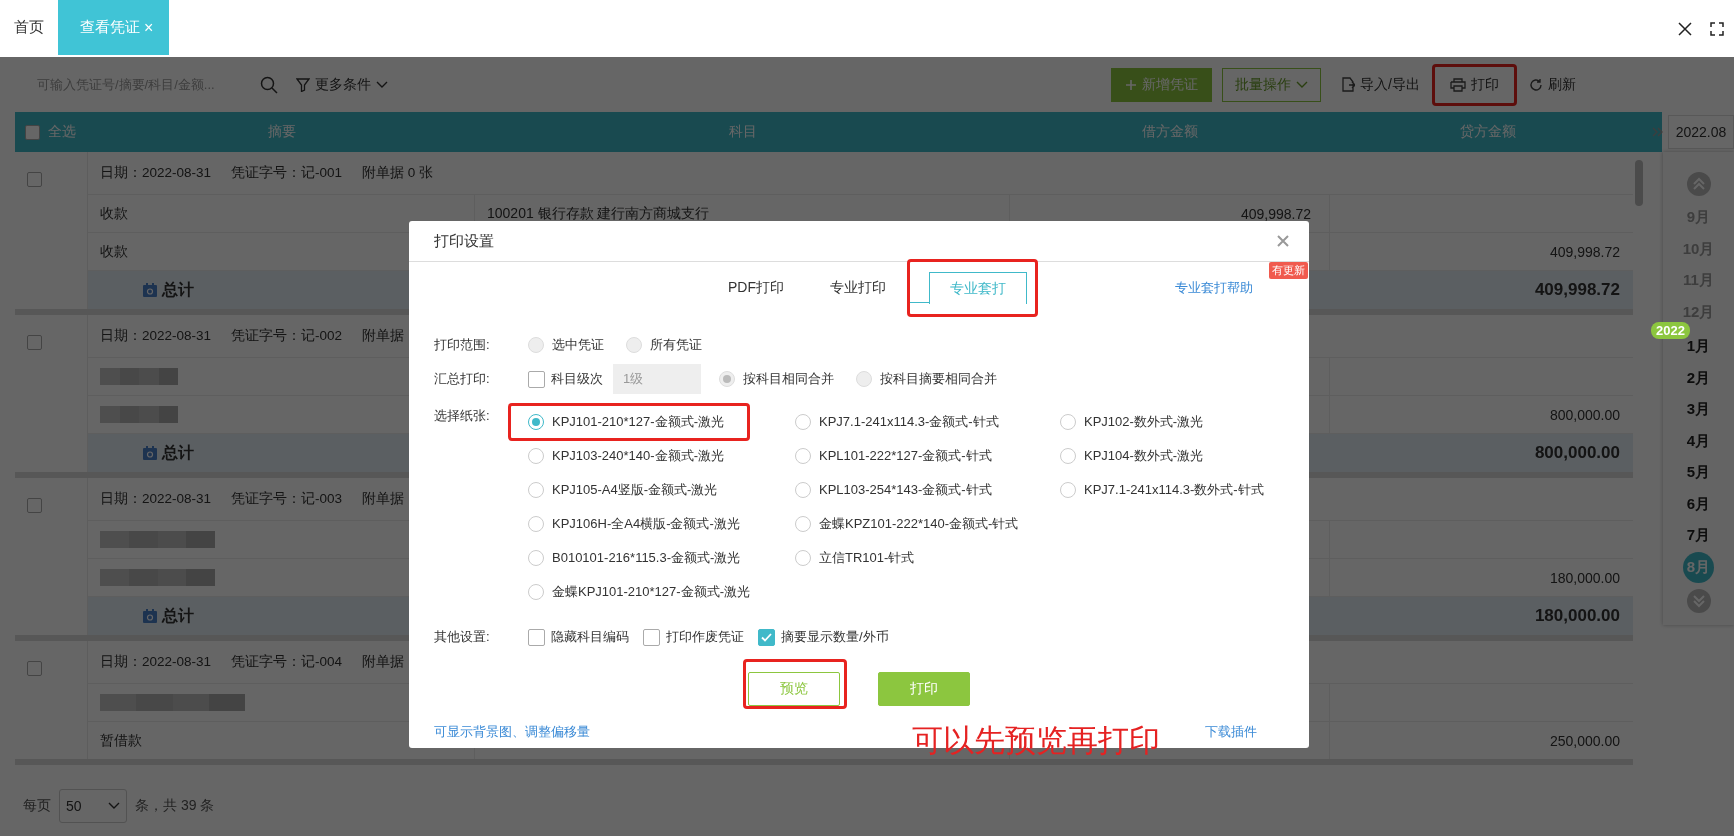  What do you see at coordinates (1458, 84) in the screenshot?
I see `printer-icon` at bounding box center [1458, 84].